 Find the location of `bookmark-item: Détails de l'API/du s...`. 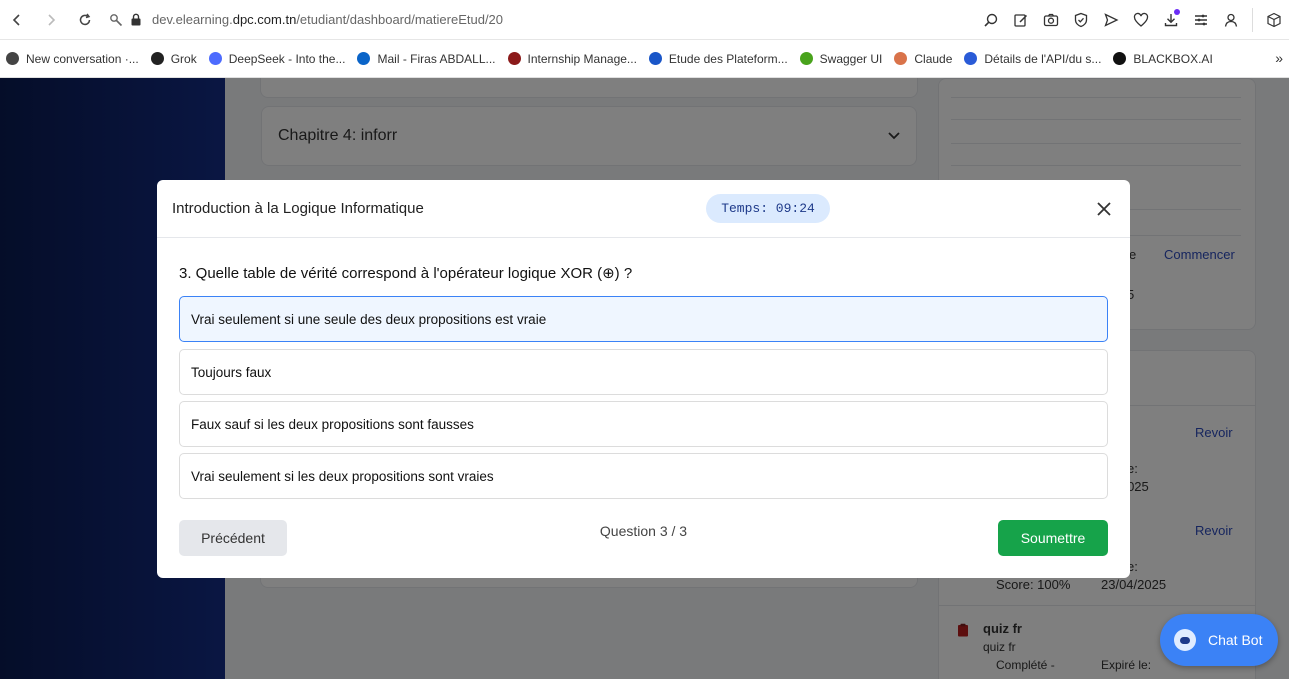

bookmark-item: Détails de l'API/du s... is located at coordinates (1032, 59).